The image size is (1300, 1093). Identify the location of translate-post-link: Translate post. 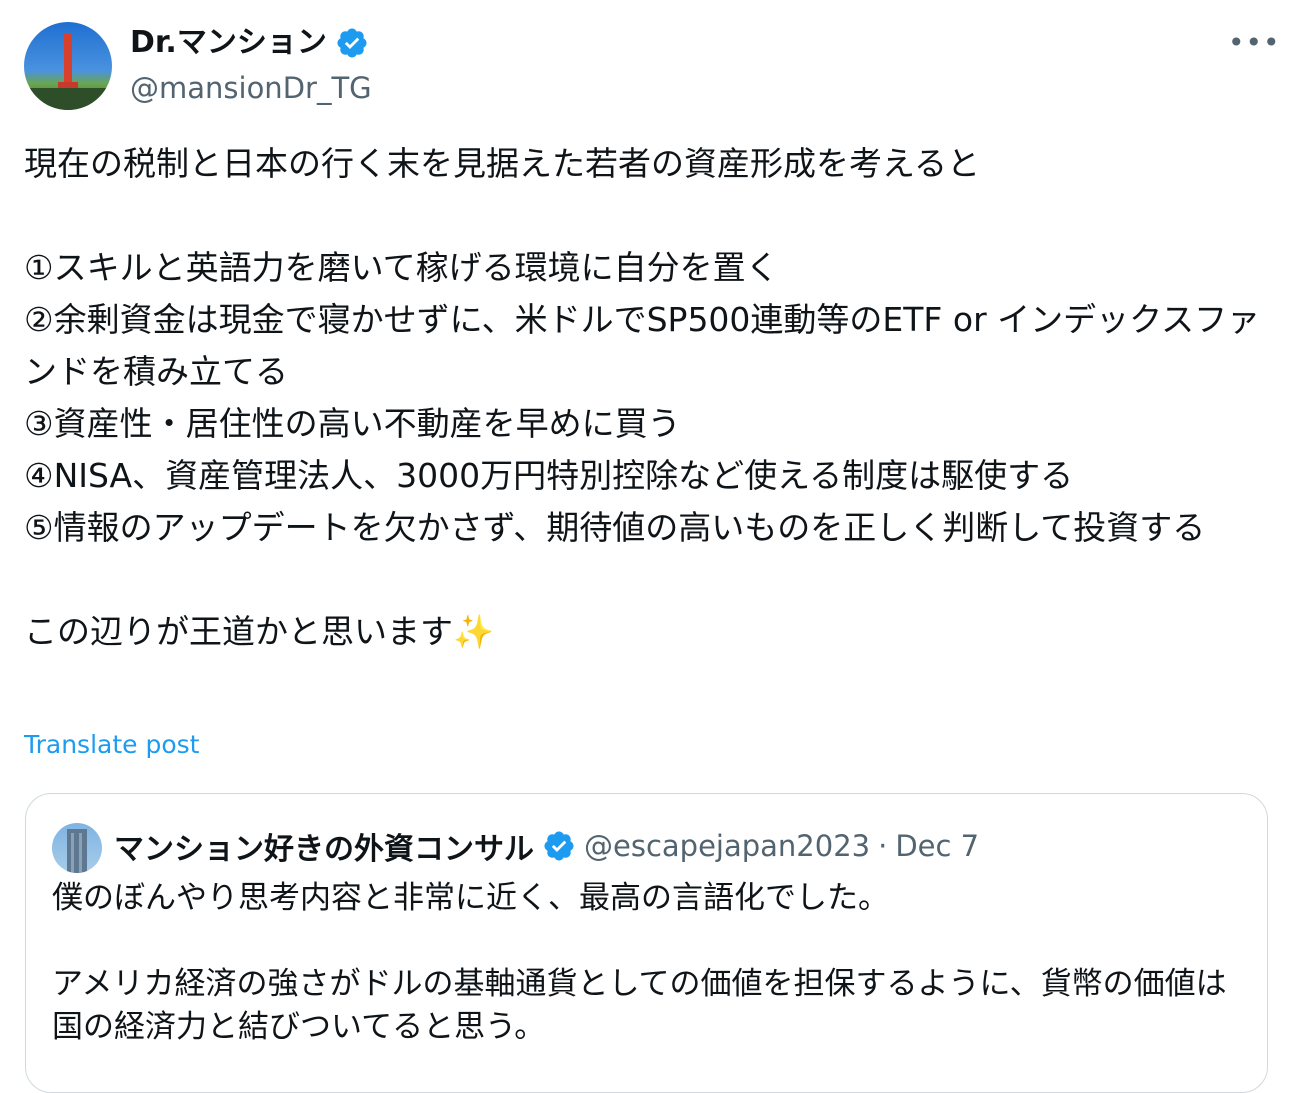
(111, 745).